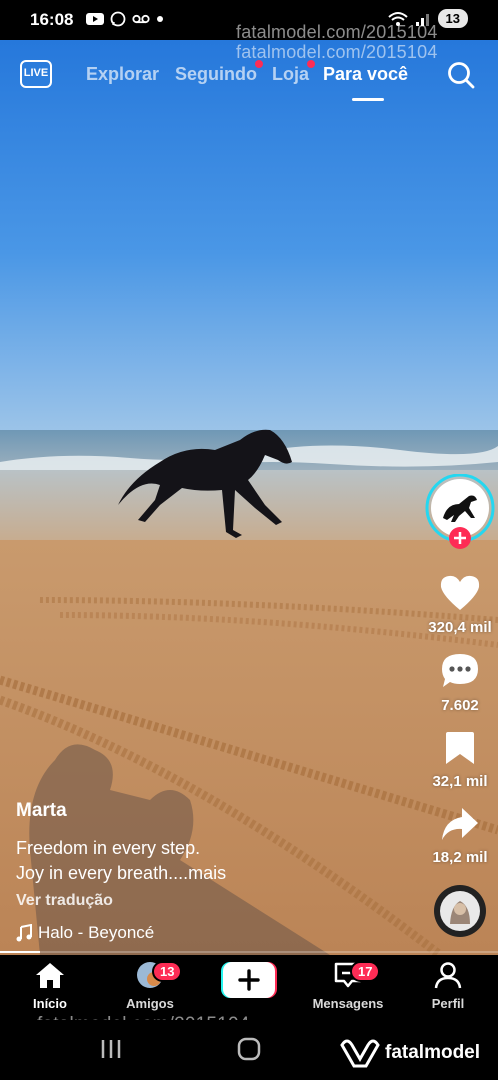 Image resolution: width=498 pixels, height=1080 pixels. What do you see at coordinates (249, 980) in the screenshot?
I see `create-button` at bounding box center [249, 980].